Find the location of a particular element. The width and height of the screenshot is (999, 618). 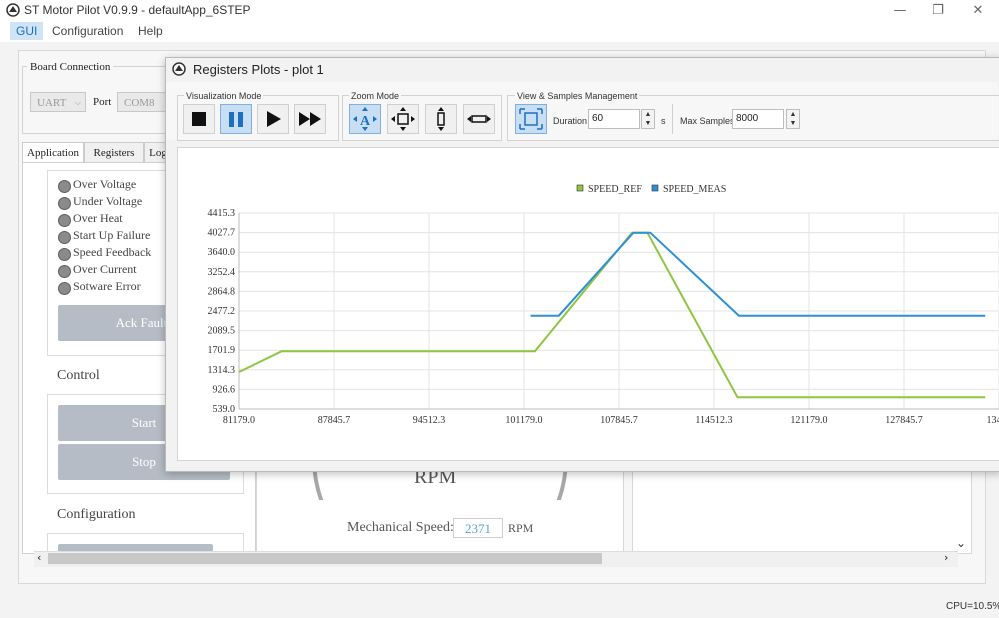

zoom-auto-icon: A is located at coordinates (365, 119).